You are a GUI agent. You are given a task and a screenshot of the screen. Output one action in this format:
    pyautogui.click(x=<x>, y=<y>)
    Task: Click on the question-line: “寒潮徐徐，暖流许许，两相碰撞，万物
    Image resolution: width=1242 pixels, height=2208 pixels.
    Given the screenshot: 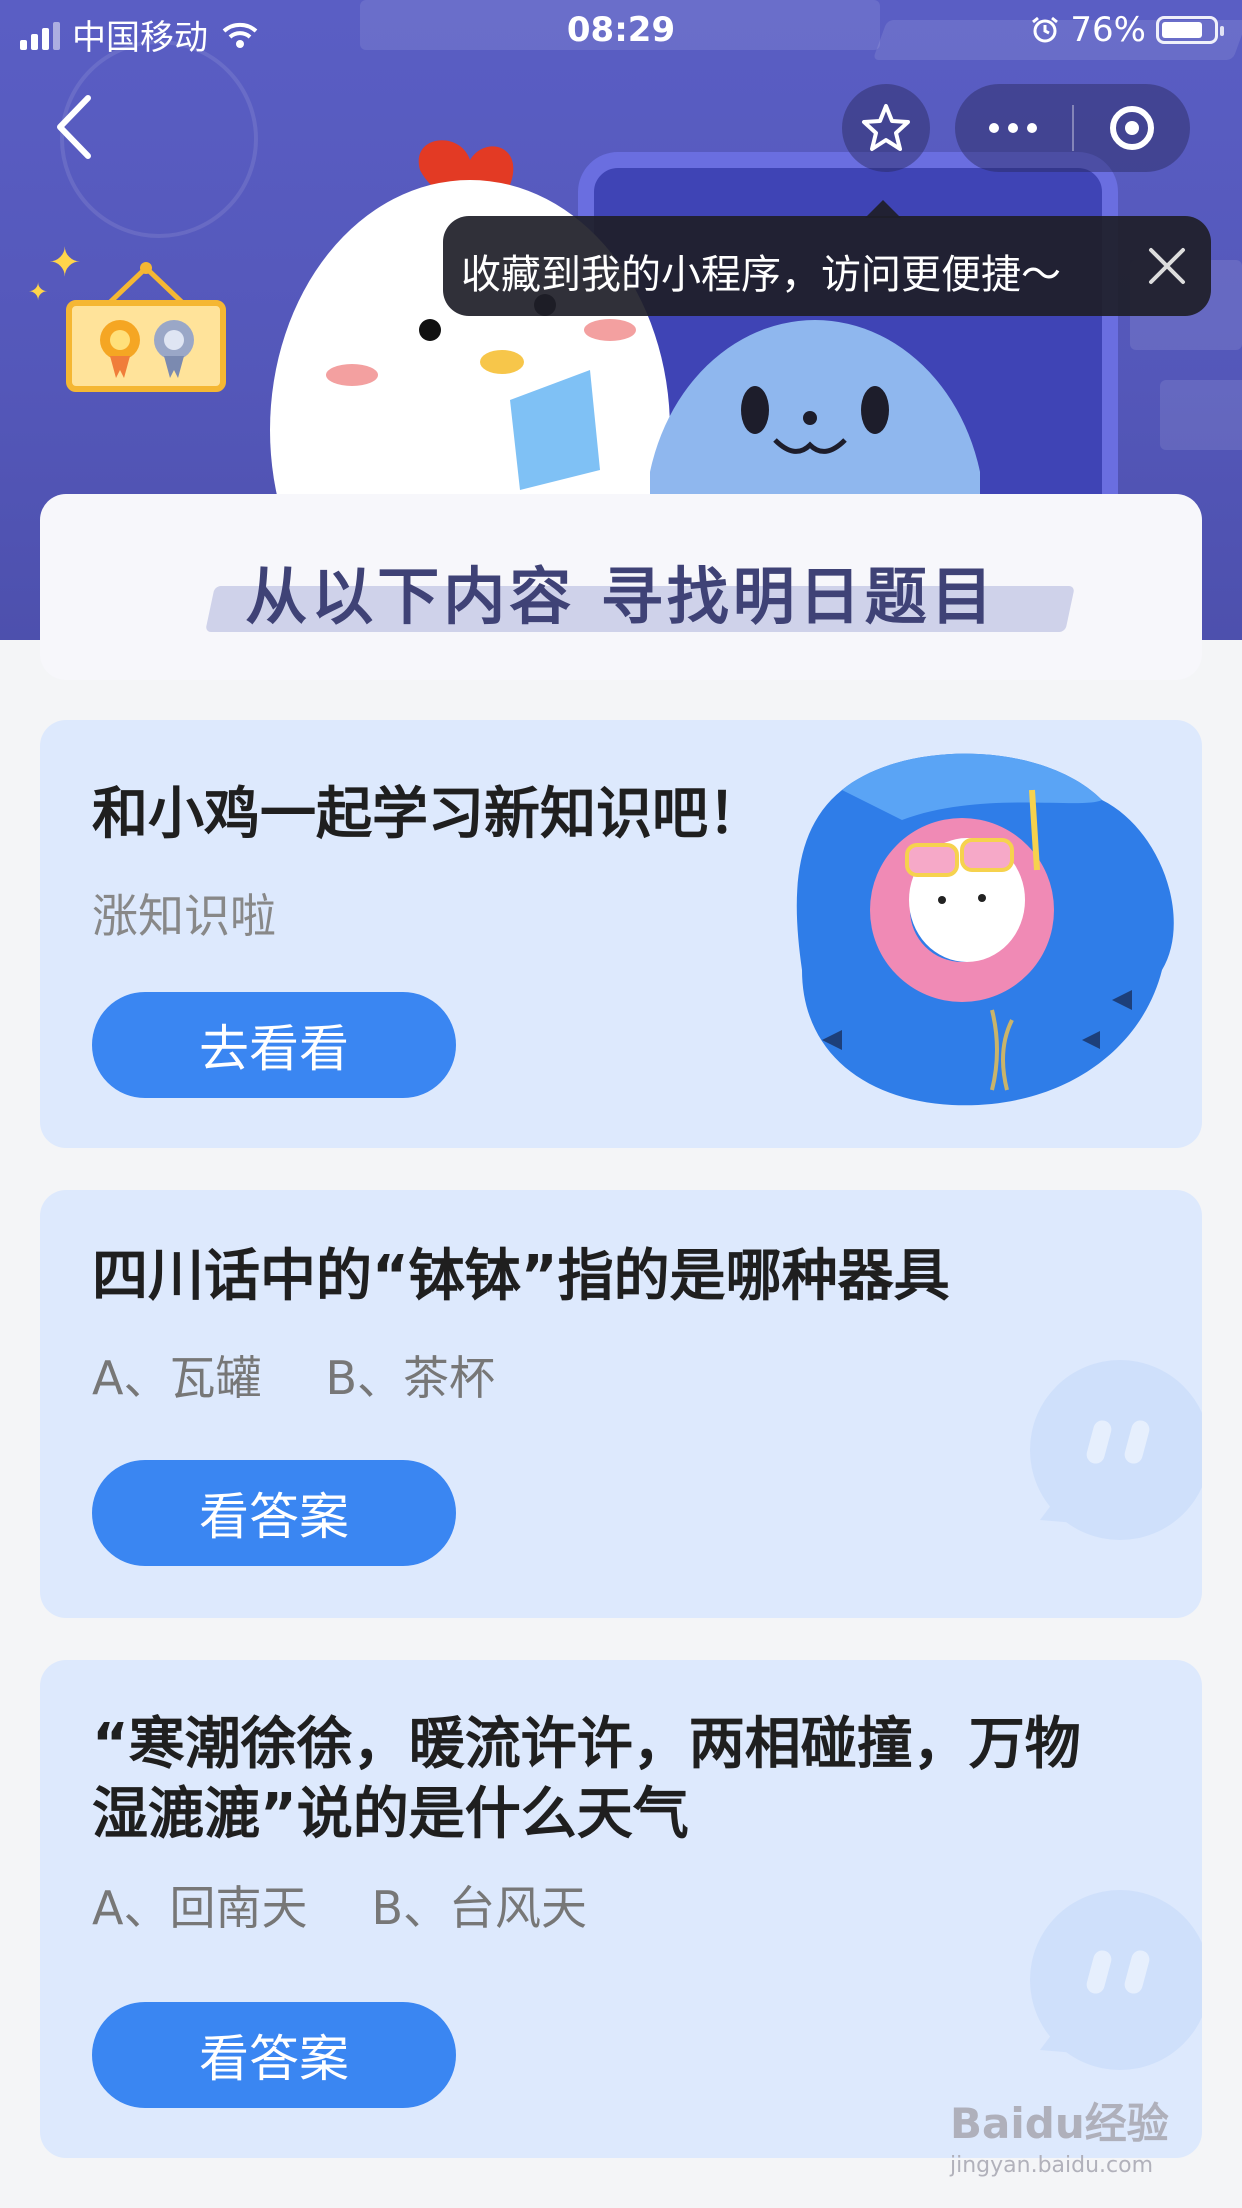 What is the action you would take?
    pyautogui.click(x=586, y=1744)
    